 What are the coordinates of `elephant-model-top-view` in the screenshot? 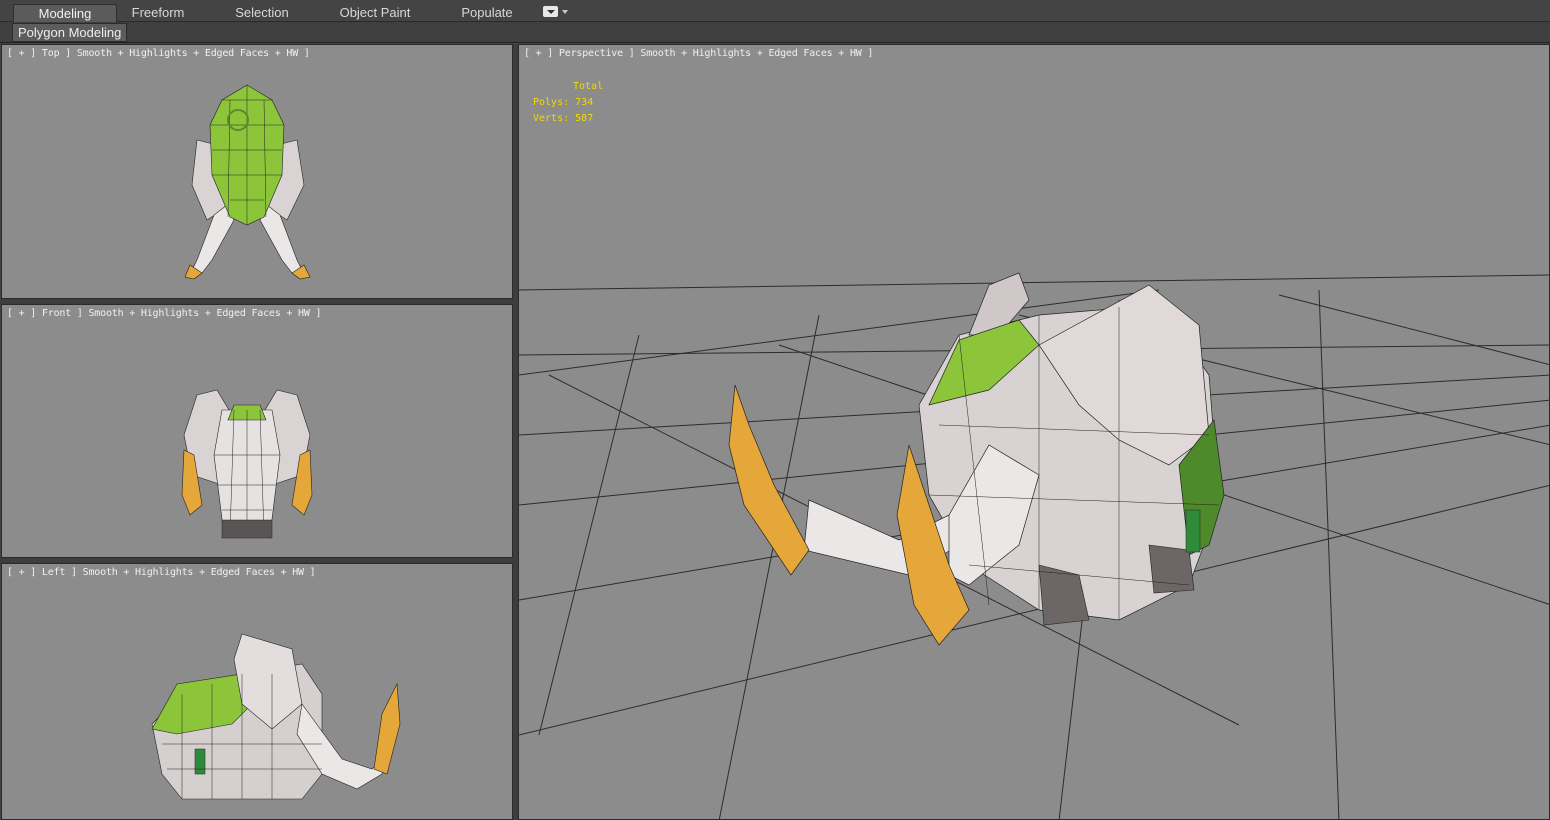 It's located at (247, 182).